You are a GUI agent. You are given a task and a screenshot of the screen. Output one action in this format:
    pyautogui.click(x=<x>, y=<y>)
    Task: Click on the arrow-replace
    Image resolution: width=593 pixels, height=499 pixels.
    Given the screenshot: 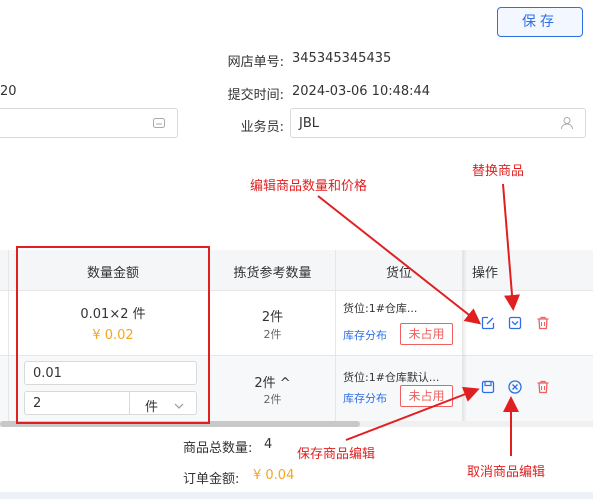 What is the action you would take?
    pyautogui.click(x=511, y=247)
    